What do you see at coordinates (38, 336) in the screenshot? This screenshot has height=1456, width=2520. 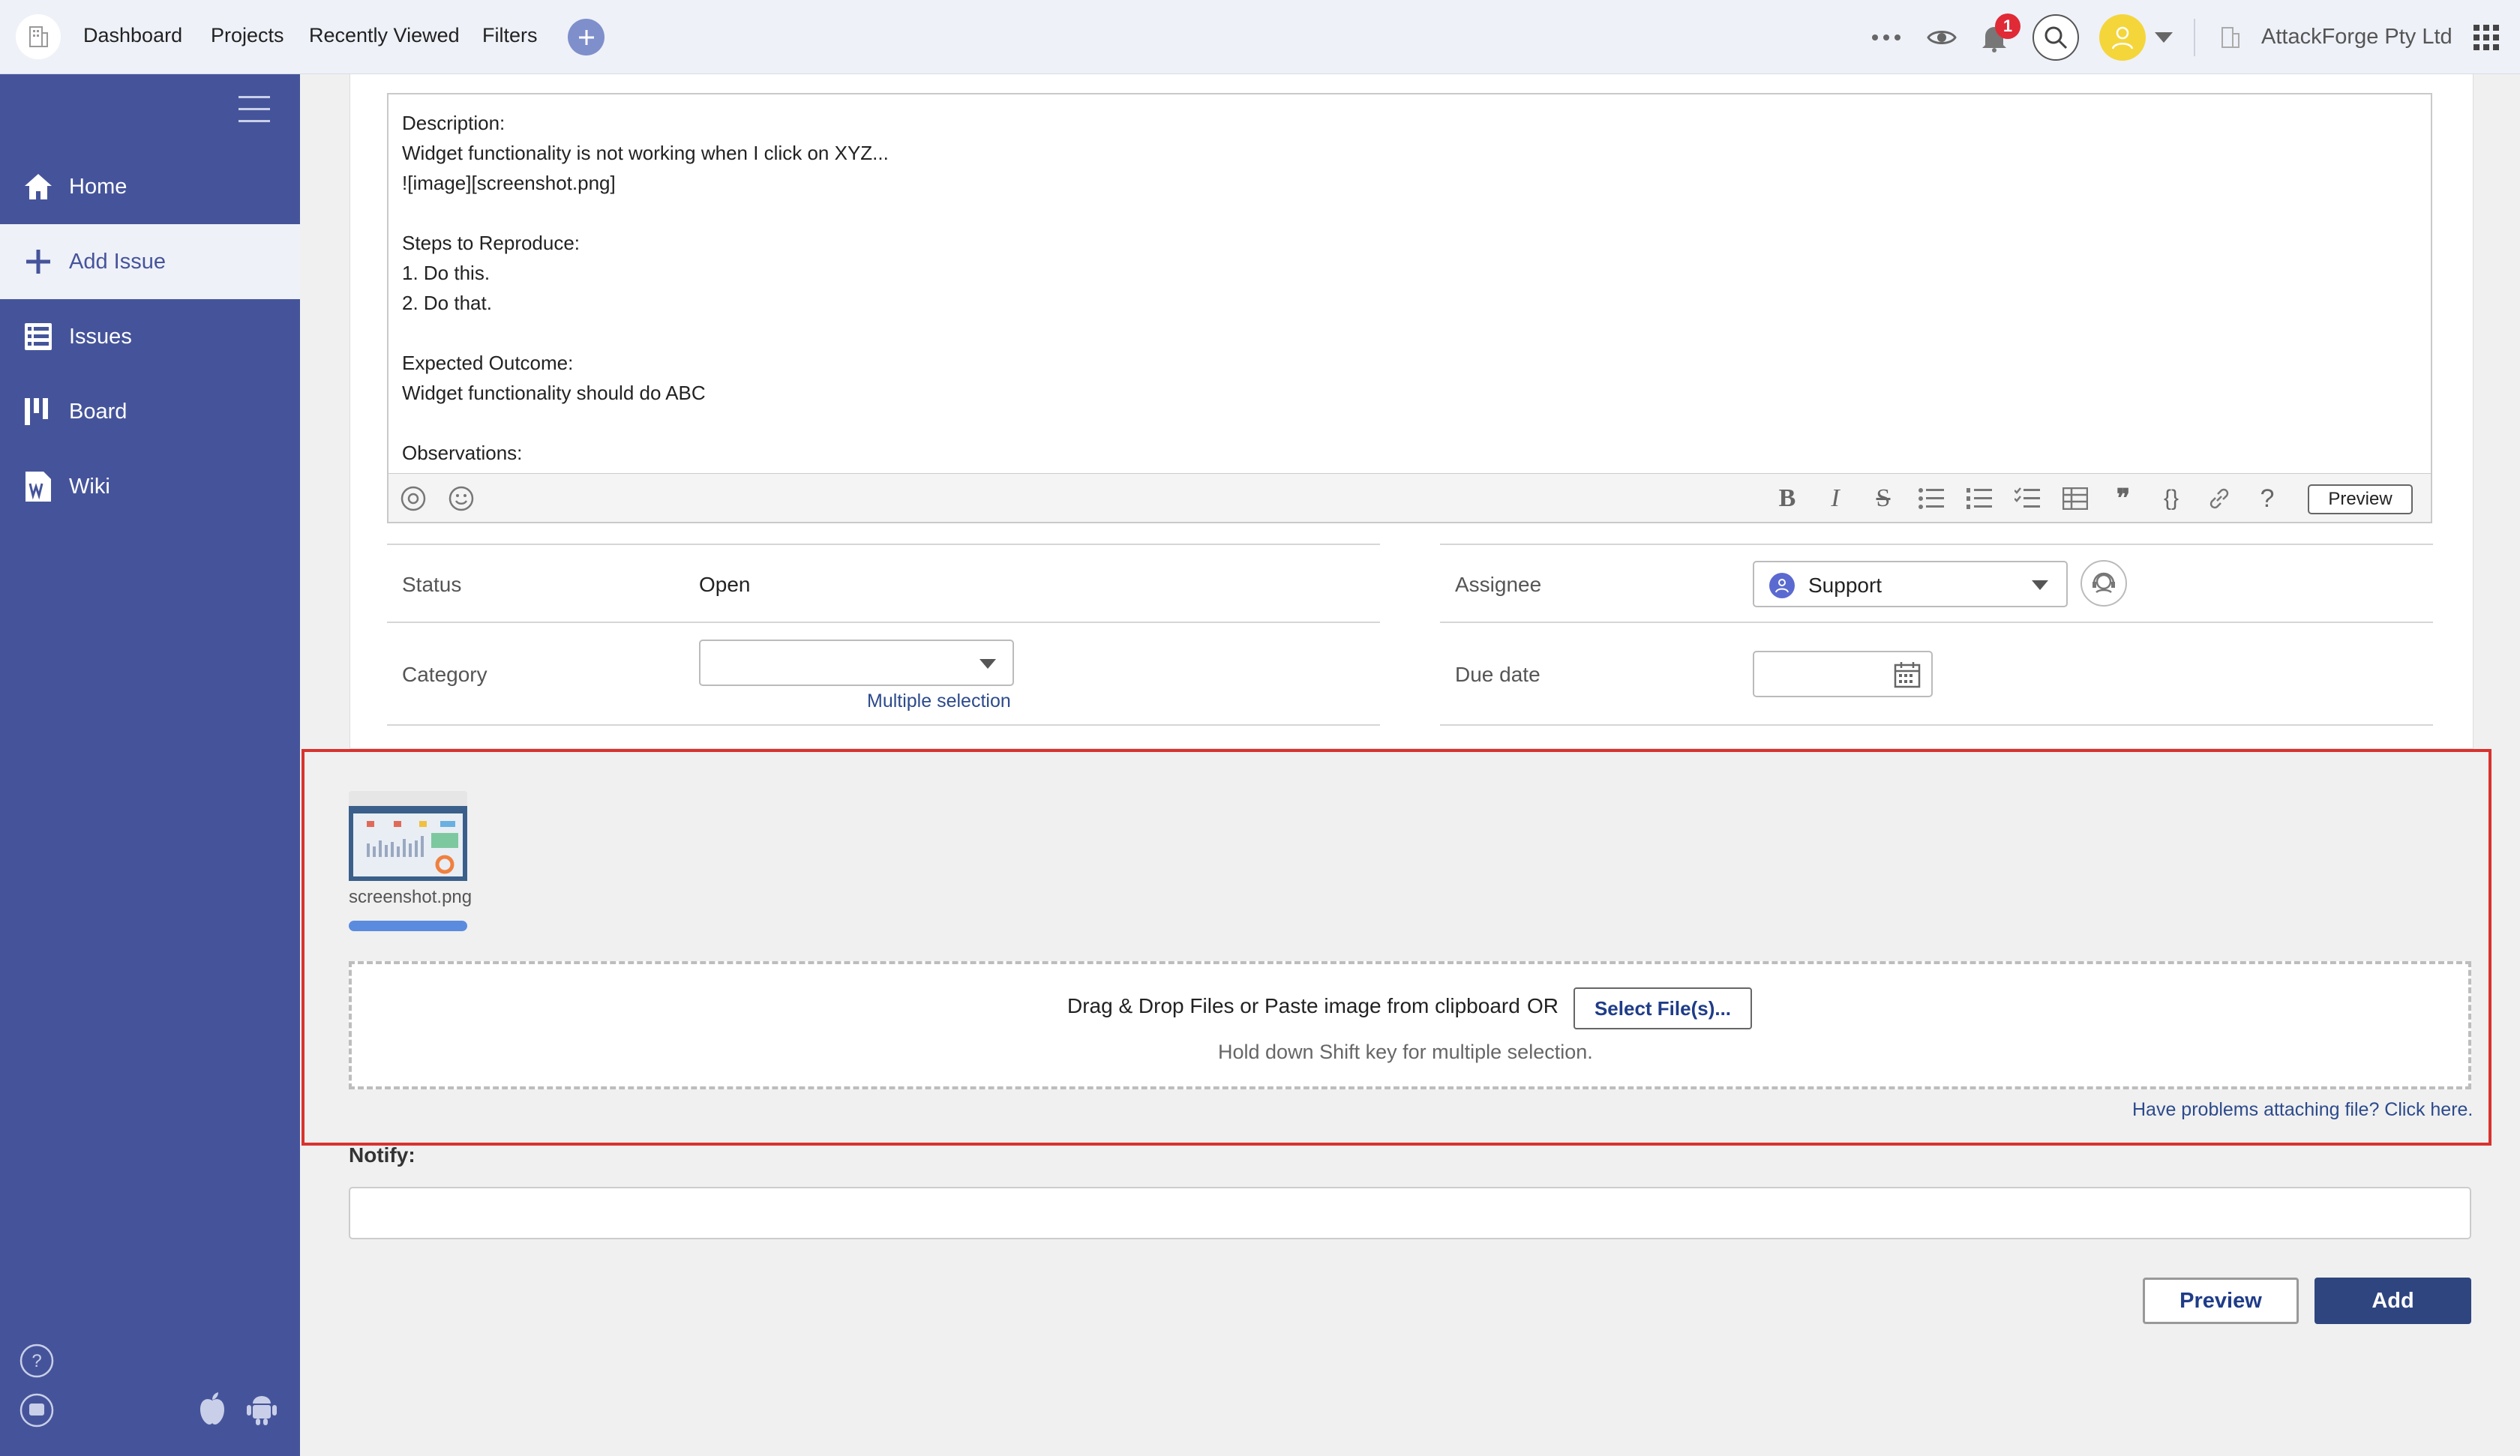 I see `list-icon` at bounding box center [38, 336].